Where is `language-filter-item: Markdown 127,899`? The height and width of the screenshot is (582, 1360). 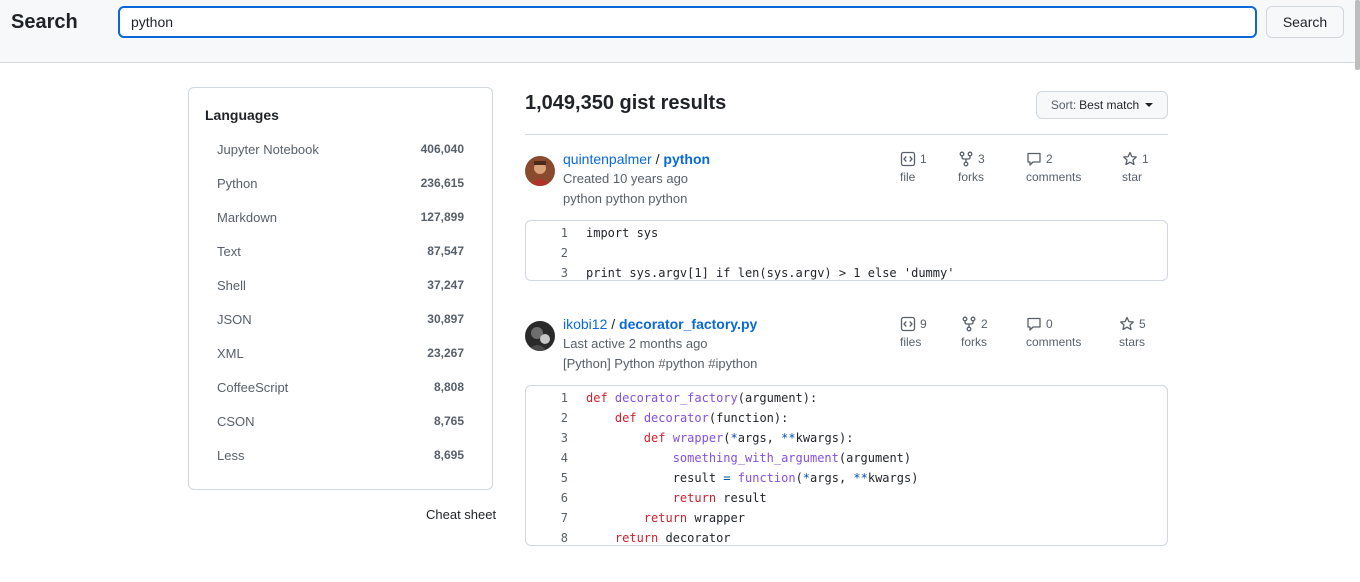 language-filter-item: Markdown 127,899 is located at coordinates (340, 217).